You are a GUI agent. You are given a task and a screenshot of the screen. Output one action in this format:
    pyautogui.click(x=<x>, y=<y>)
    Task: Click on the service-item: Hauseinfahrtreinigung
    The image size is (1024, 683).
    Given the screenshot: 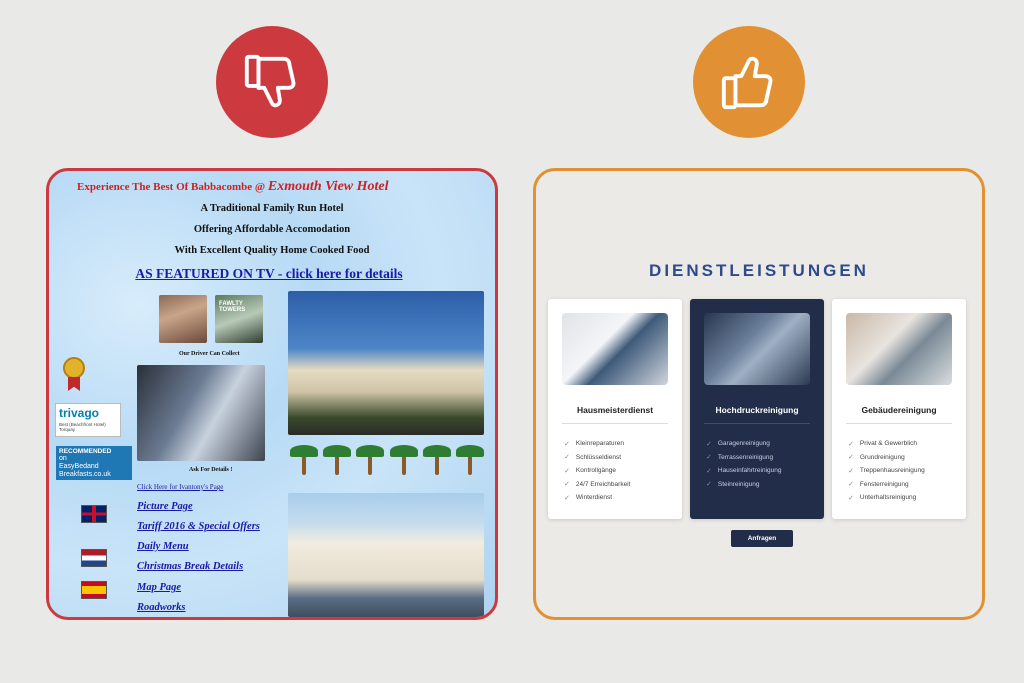 What is the action you would take?
    pyautogui.click(x=749, y=471)
    